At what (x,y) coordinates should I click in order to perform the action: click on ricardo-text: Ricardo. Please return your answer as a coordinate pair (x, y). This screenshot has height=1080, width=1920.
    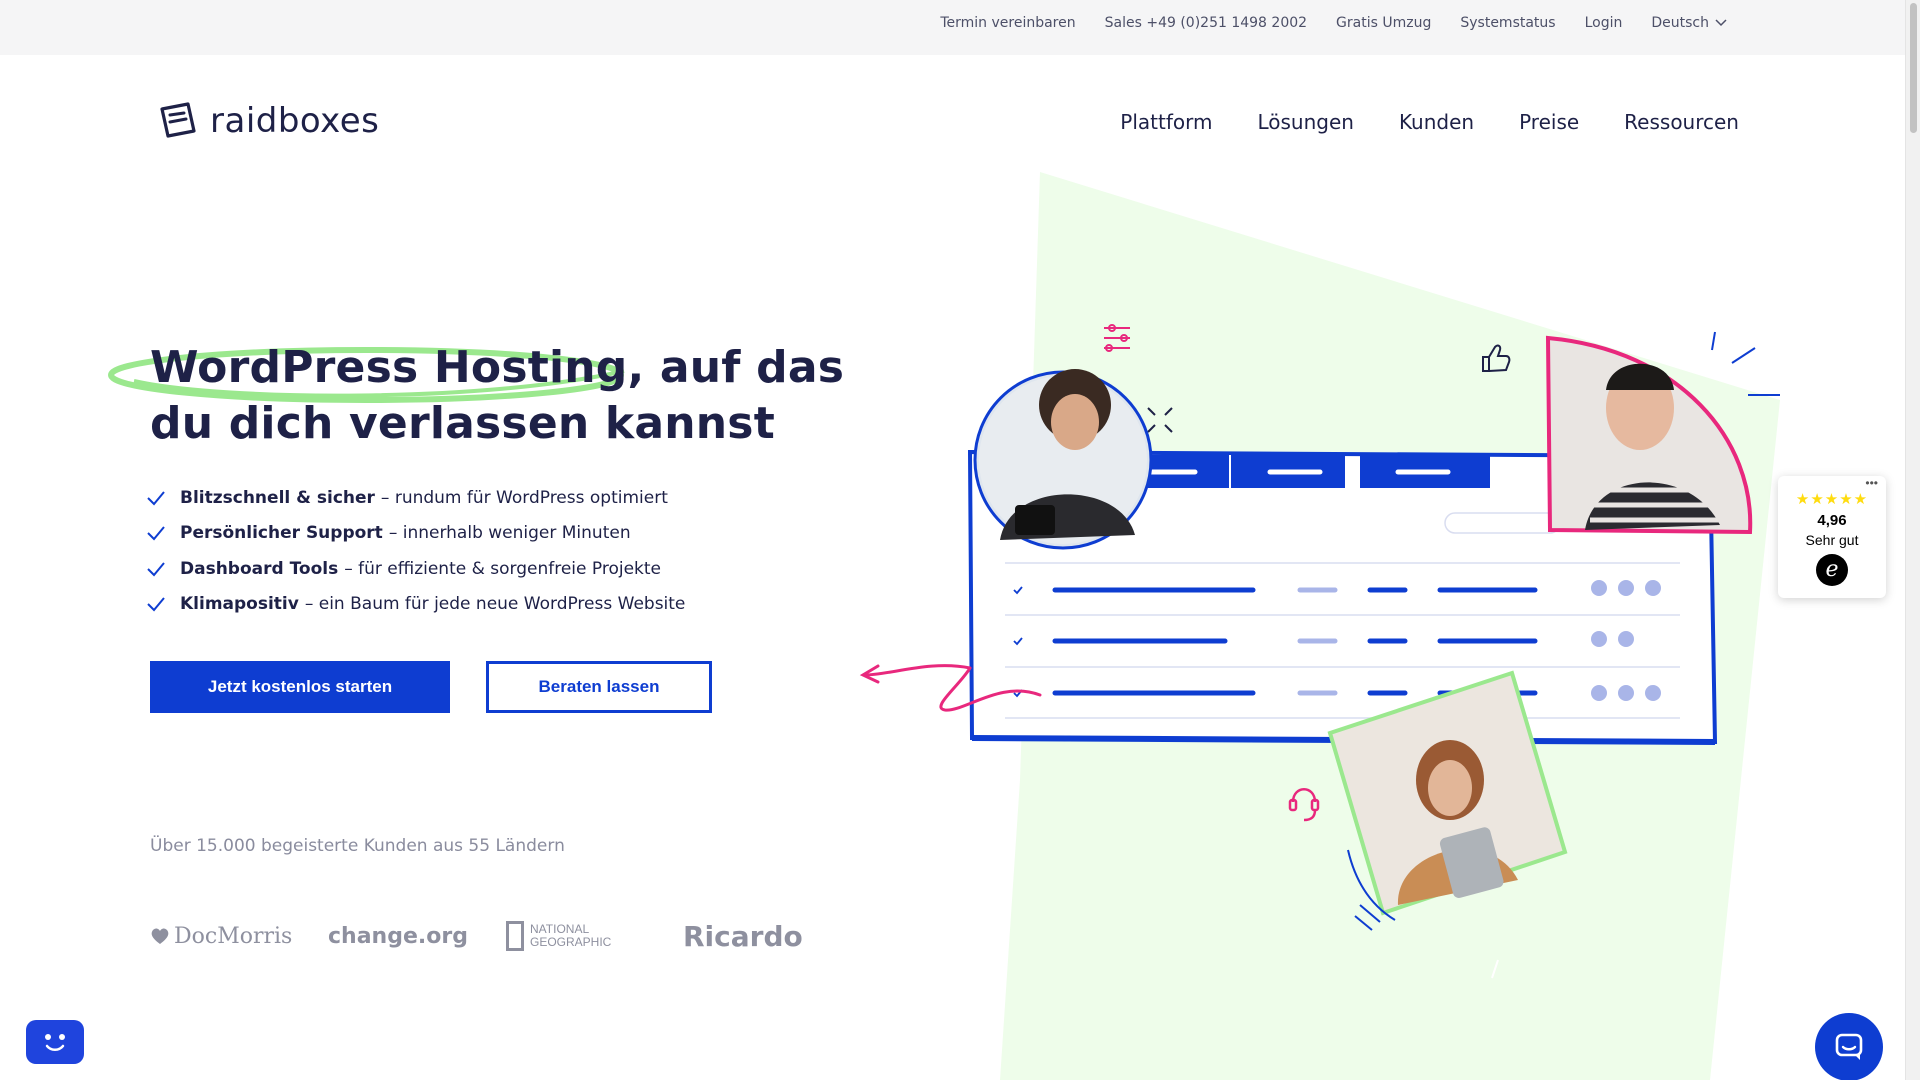
    Looking at the image, I should click on (743, 936).